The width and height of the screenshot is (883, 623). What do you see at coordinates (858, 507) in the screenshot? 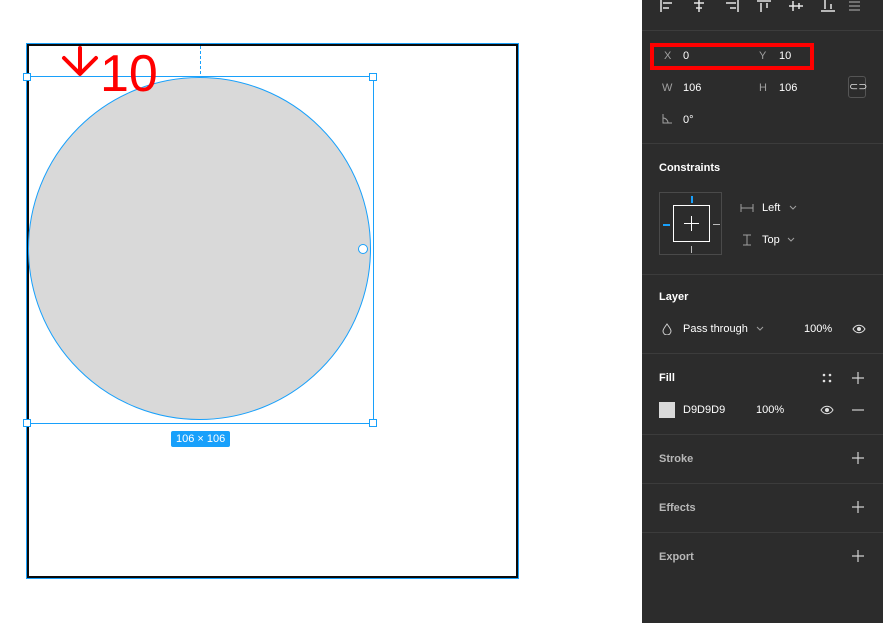
I see `add-effect-icon` at bounding box center [858, 507].